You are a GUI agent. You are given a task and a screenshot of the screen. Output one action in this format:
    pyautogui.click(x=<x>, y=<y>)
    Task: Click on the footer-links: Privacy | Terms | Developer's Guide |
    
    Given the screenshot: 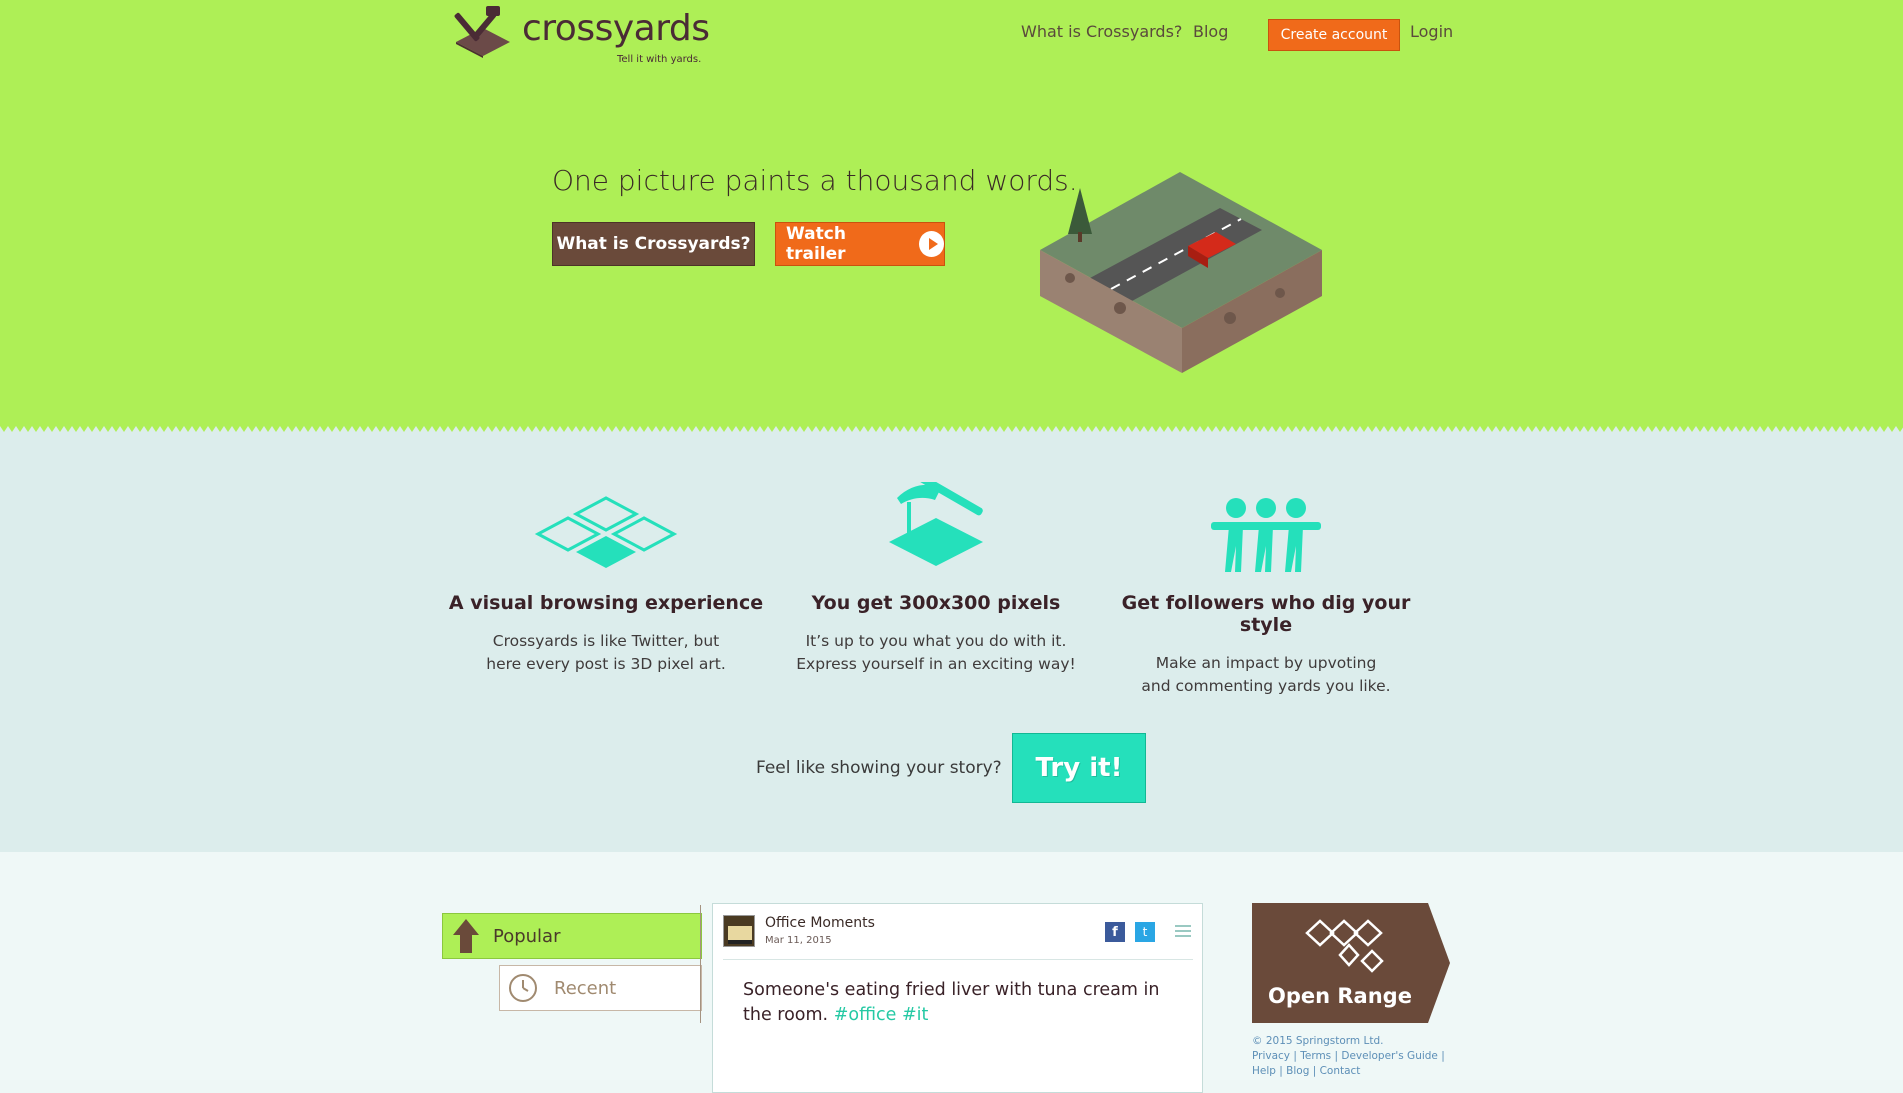 What is the action you would take?
    pyautogui.click(x=1348, y=1056)
    